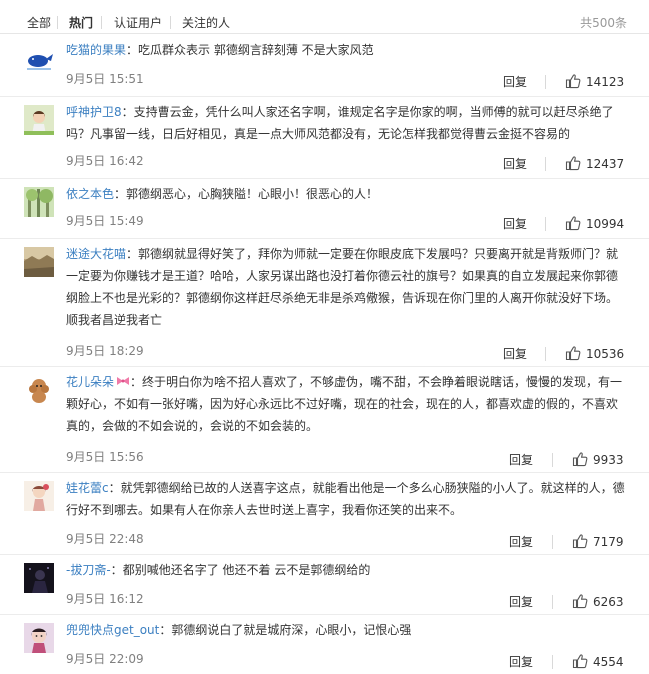  What do you see at coordinates (105, 221) in the screenshot?
I see `comment-time: 9月5日 15:49` at bounding box center [105, 221].